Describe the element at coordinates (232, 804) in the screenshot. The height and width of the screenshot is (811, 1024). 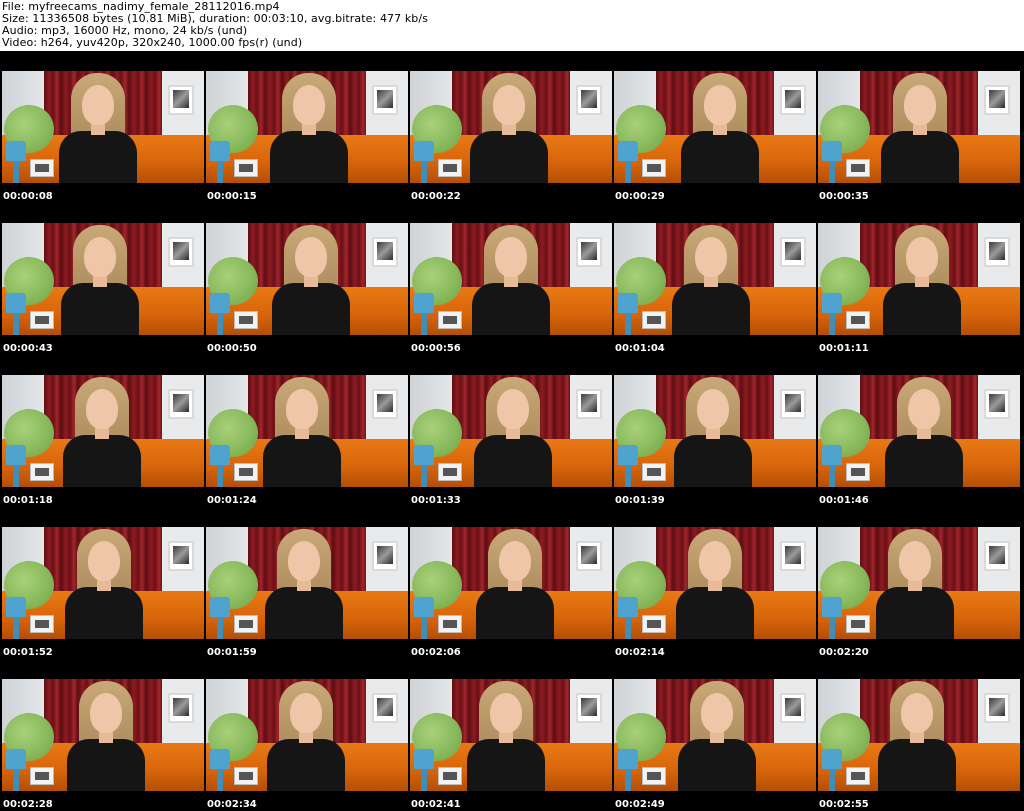
I see `thumbnail-timestamp: 00:02:34` at that location.